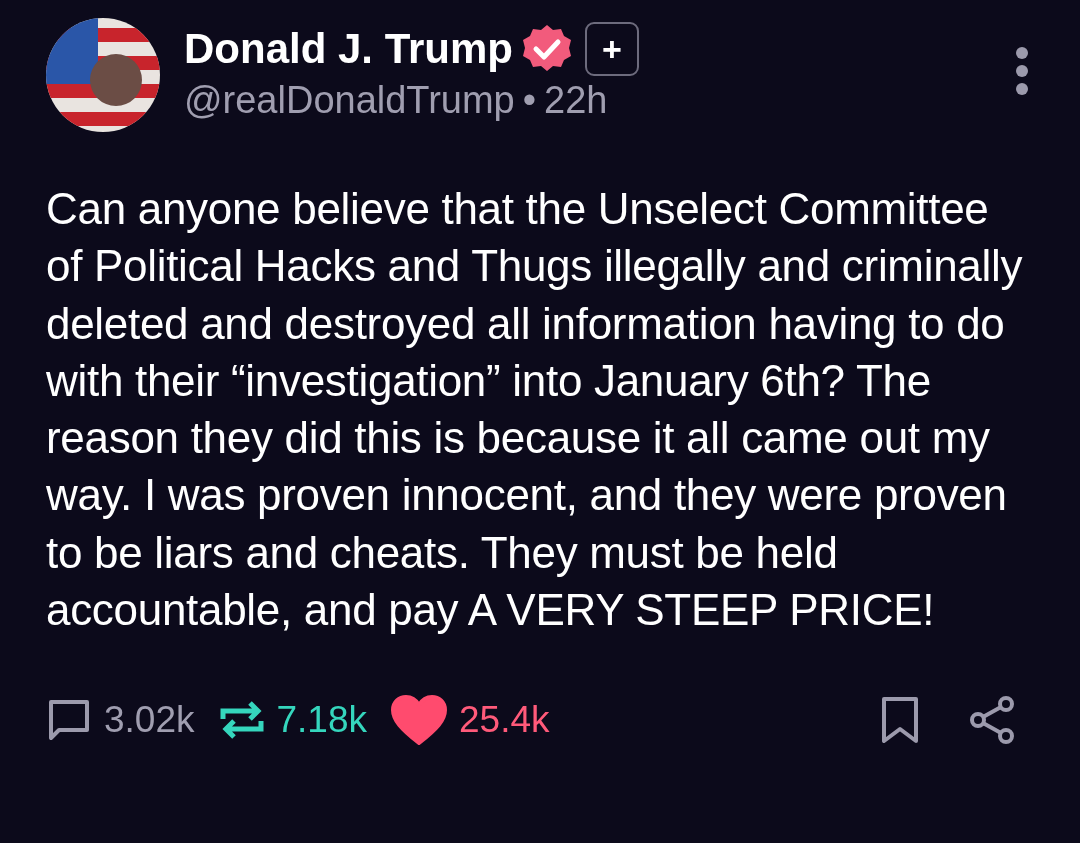 The height and width of the screenshot is (843, 1080). Describe the element at coordinates (349, 49) in the screenshot. I see `author-name: Donald J. Trump` at that location.